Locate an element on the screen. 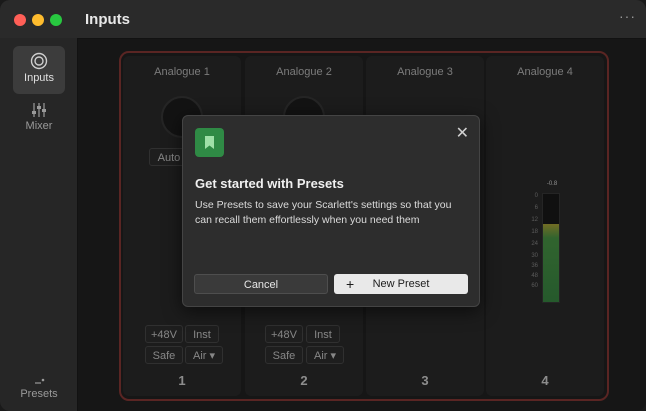  minimize-window-button is located at coordinates (38, 20).